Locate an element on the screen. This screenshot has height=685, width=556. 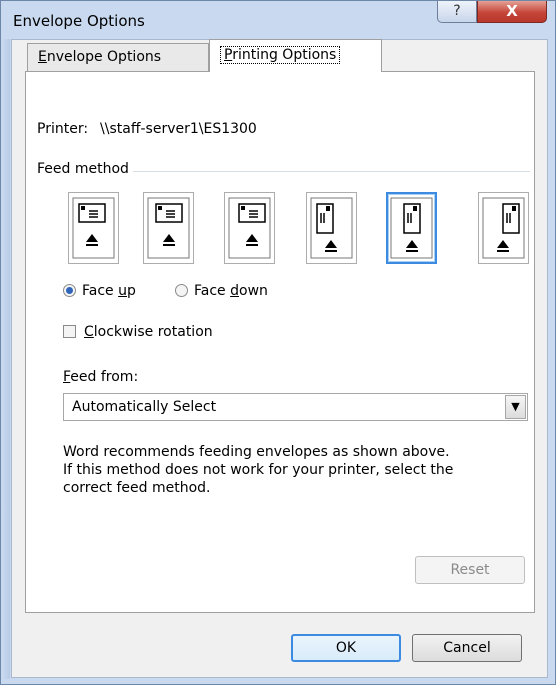
feed-from-select: Automatically Select ▼ is located at coordinates (295, 407).